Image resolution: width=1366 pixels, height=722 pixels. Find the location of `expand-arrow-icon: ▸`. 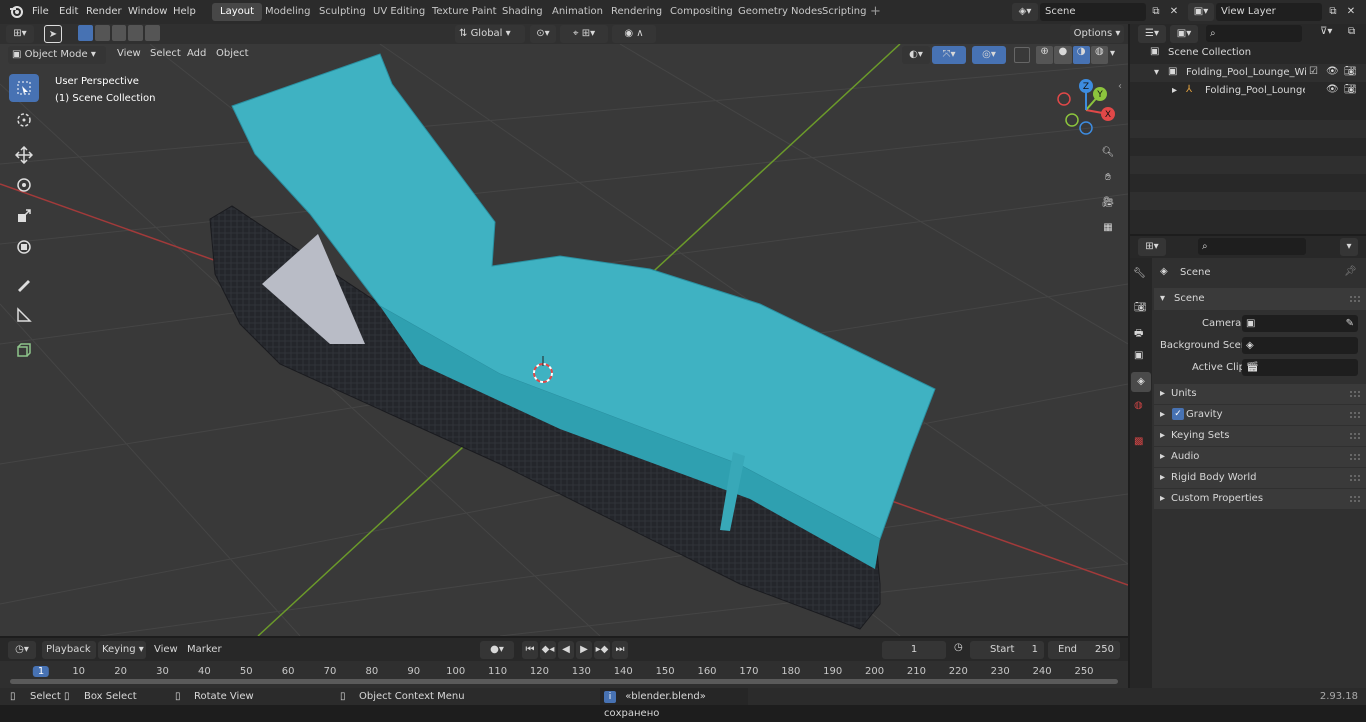

expand-arrow-icon: ▸ is located at coordinates (1174, 90).